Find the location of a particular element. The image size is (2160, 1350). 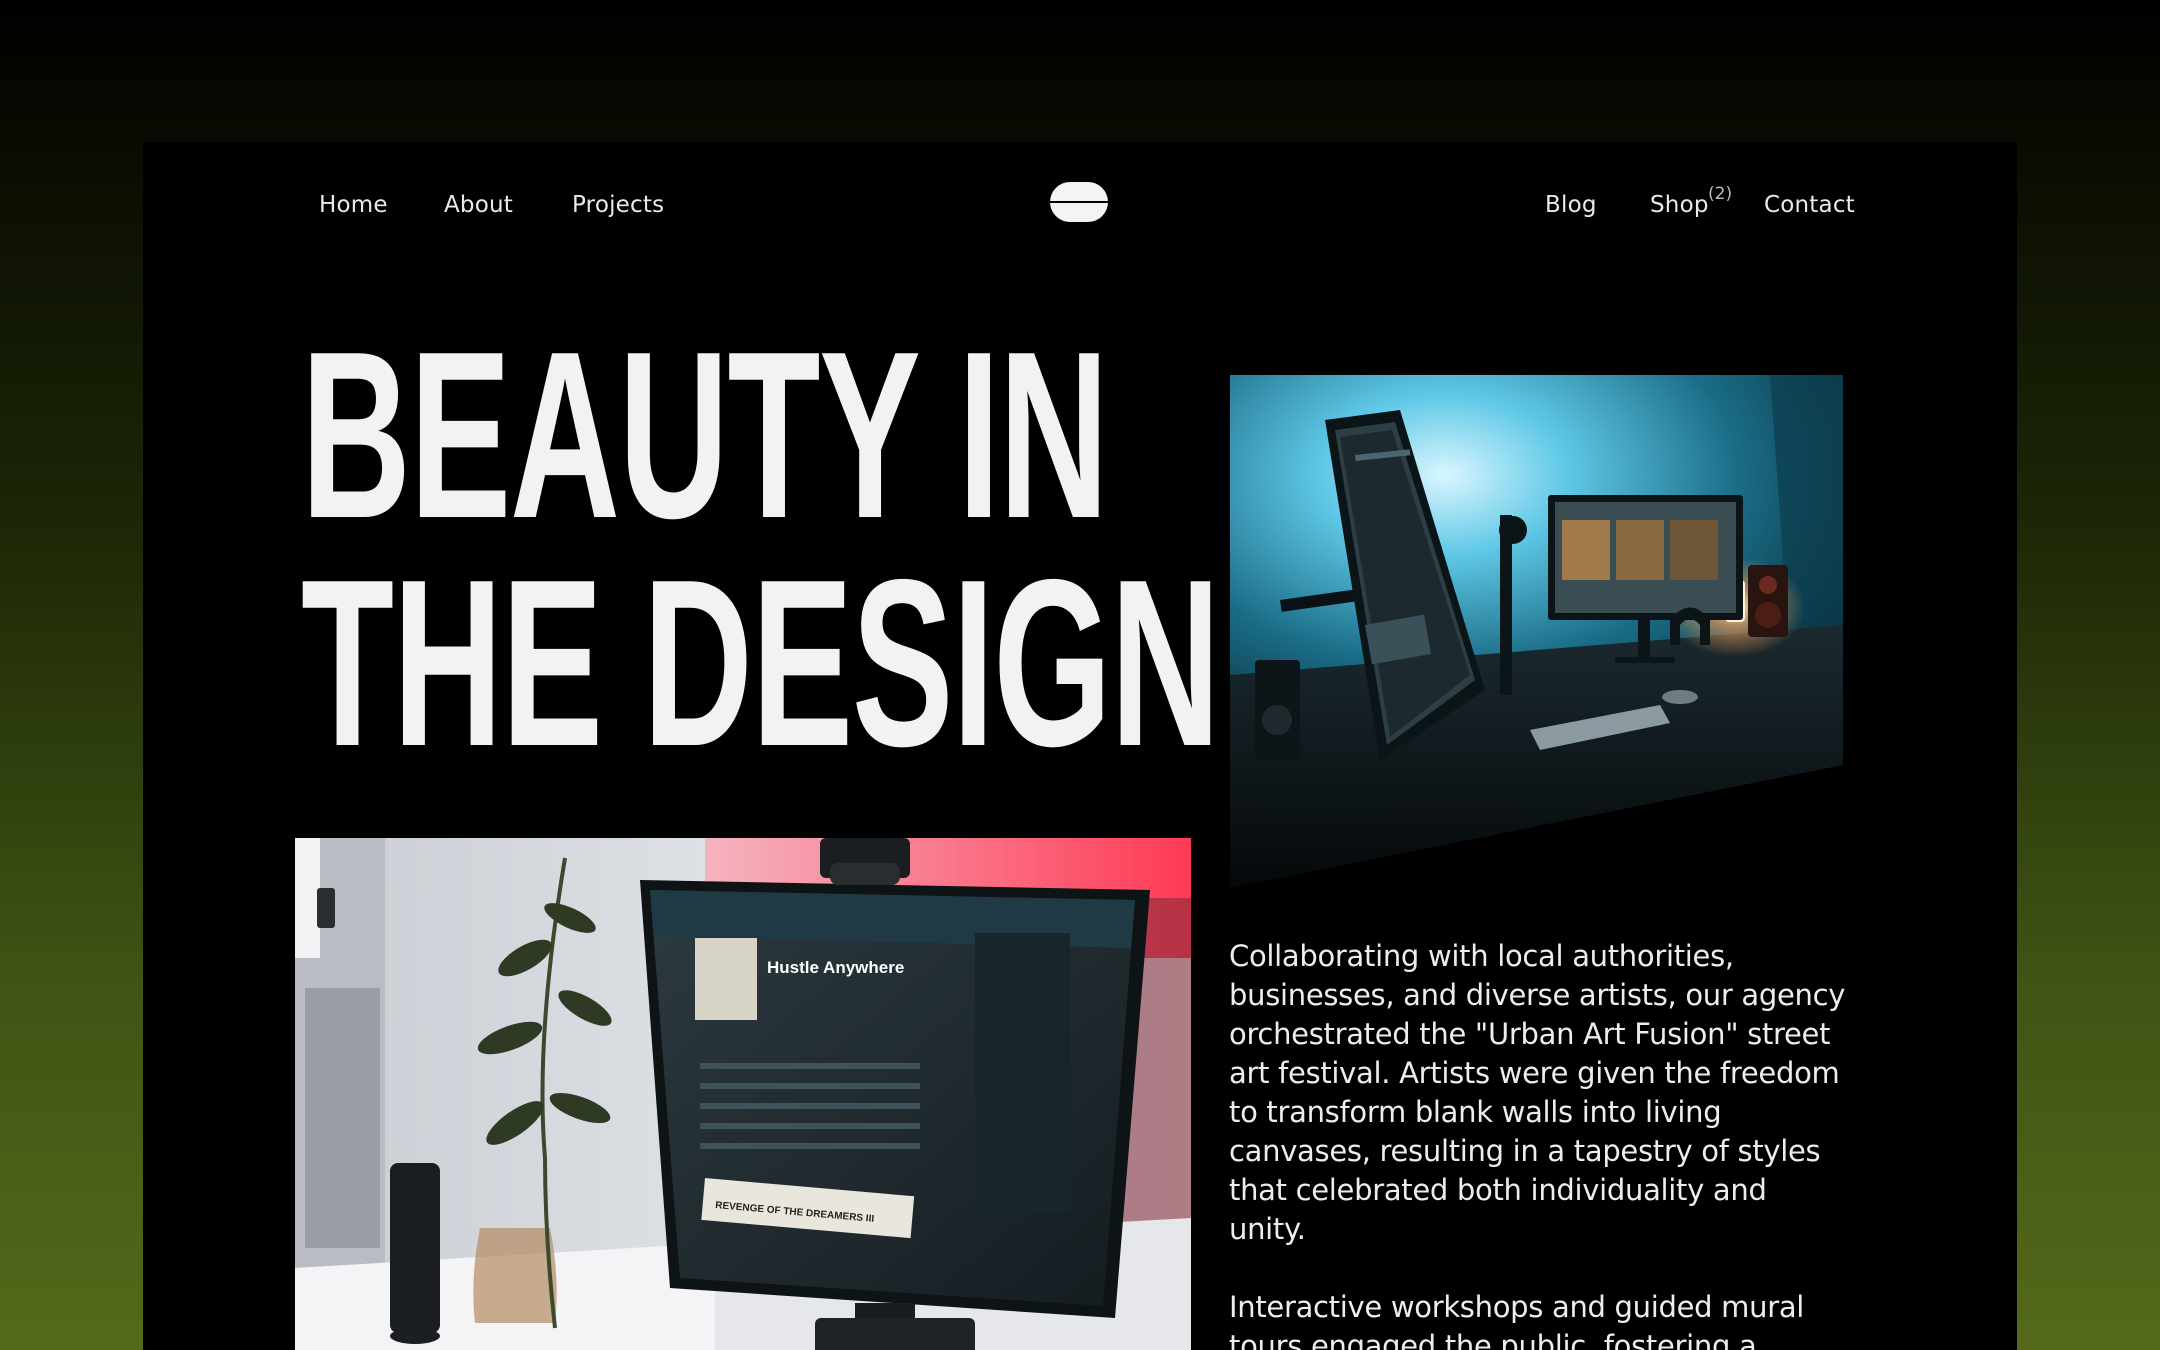

nav-about-link: About is located at coordinates (478, 205).